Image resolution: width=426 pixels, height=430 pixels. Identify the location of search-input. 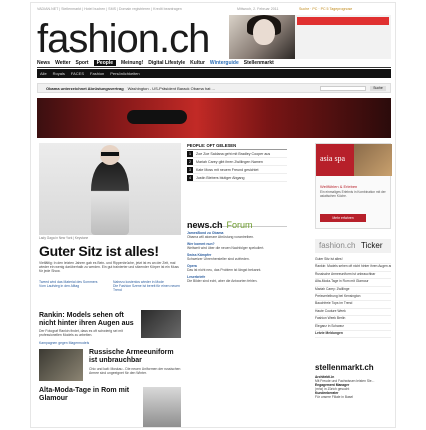
(343, 88).